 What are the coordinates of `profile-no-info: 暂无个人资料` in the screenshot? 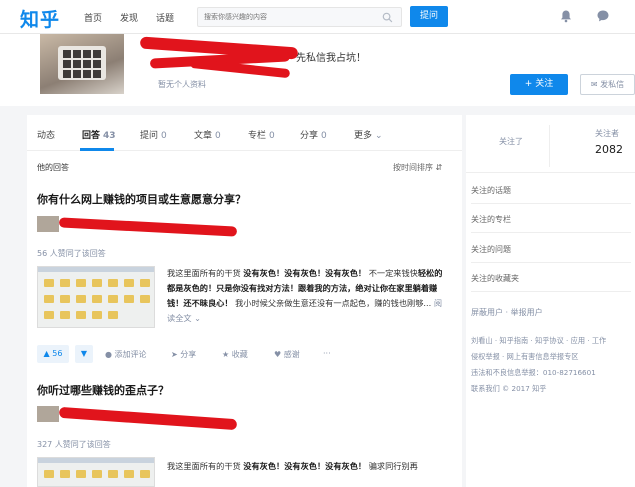 It's located at (182, 84).